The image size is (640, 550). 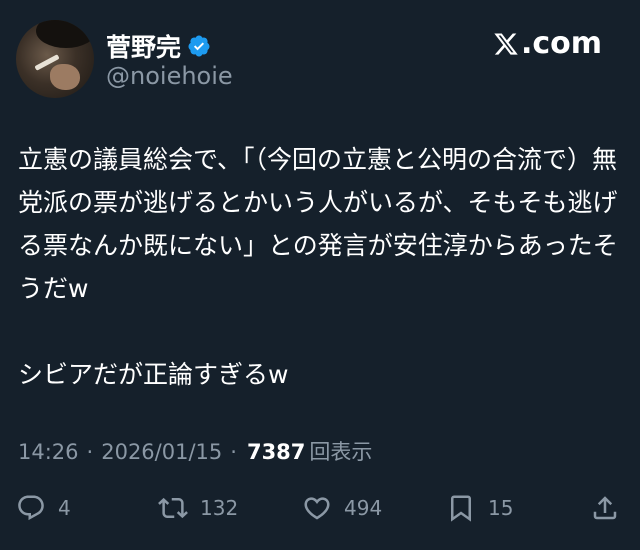 I want to click on avatar-hair, so click(x=65, y=34).